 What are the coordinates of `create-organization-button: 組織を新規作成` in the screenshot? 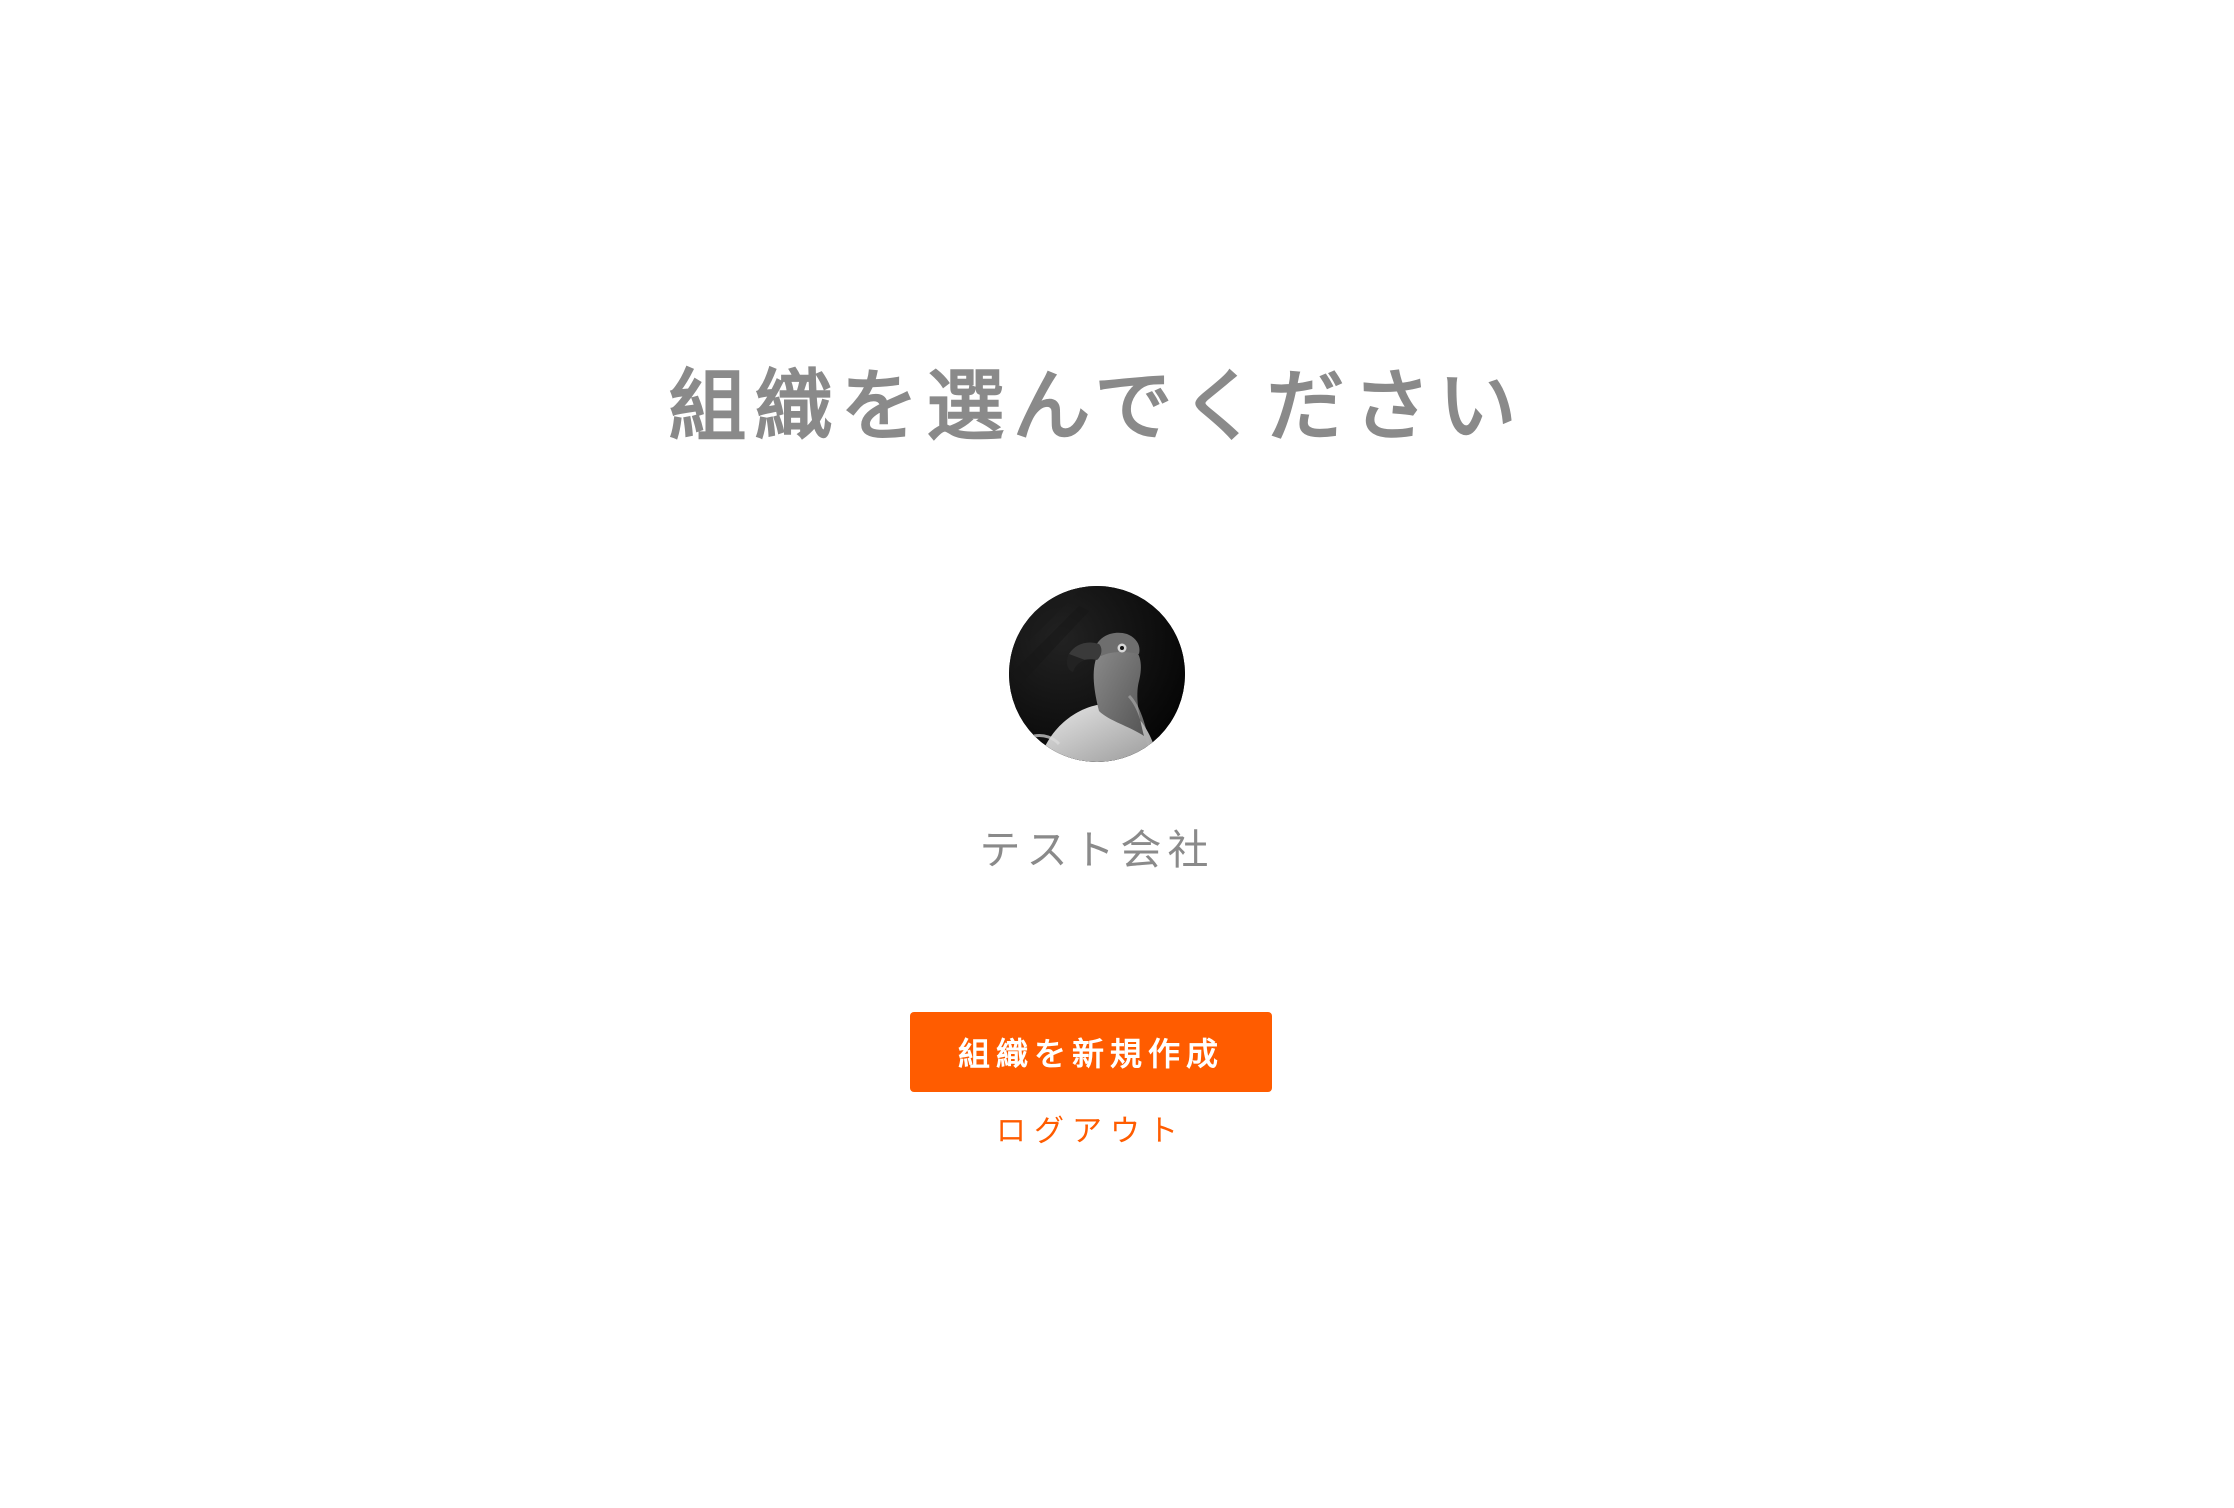 It's located at (1091, 1052).